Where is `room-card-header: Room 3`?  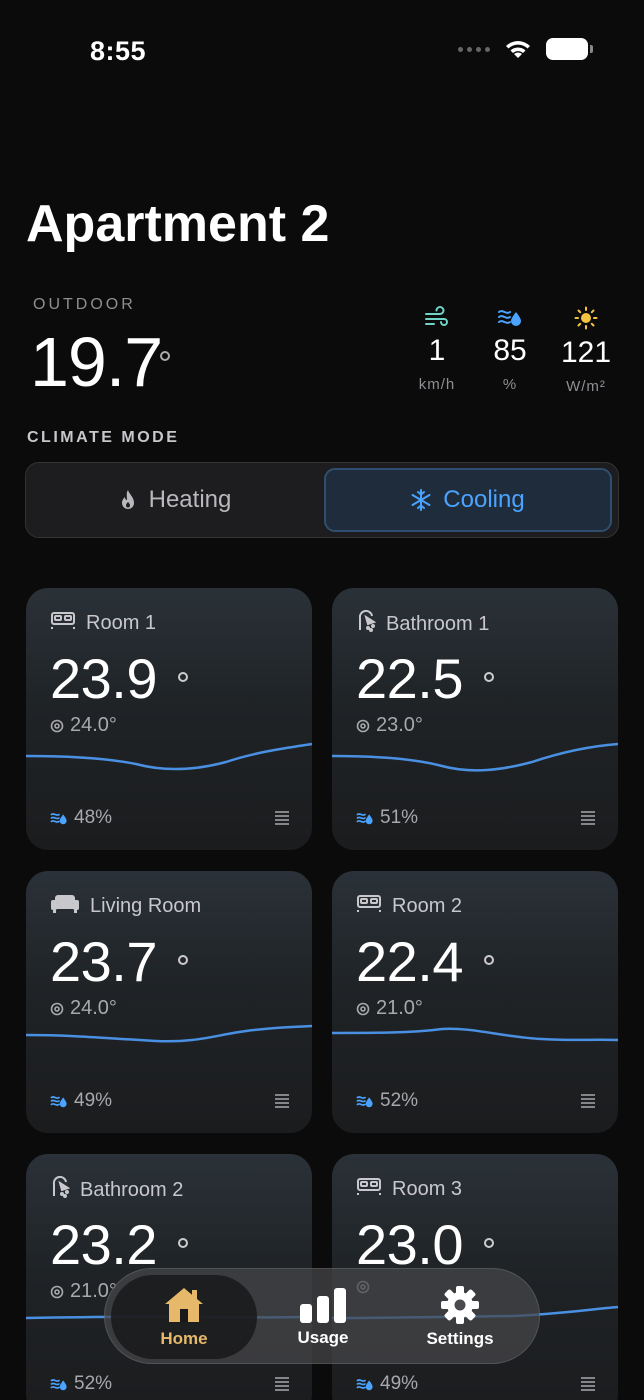
room-card-header: Room 3 is located at coordinates (409, 1189).